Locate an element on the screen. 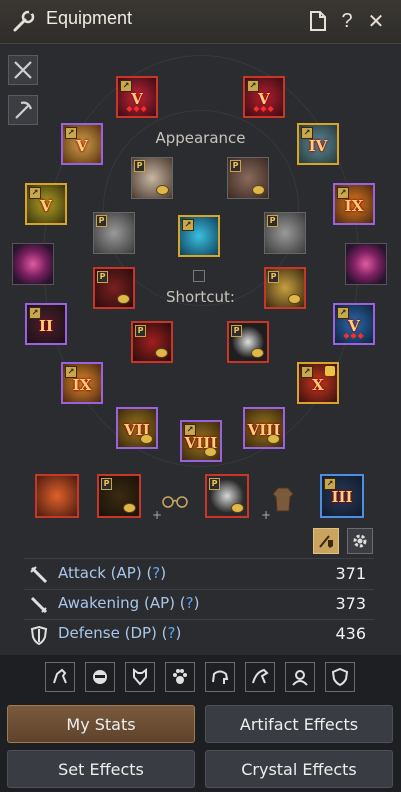 This screenshot has height=792, width=401. artifact-right-slot is located at coordinates (366, 264).